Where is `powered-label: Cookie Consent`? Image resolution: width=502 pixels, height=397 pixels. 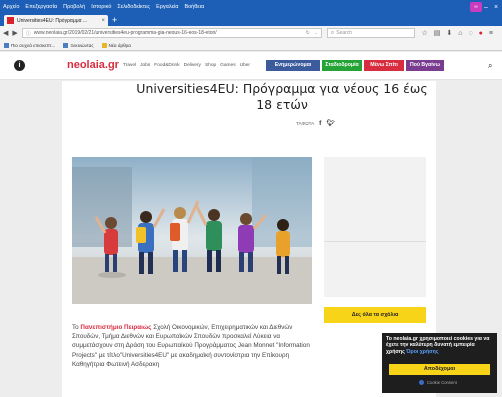
powered-label: Cookie Consent is located at coordinates (442, 382).